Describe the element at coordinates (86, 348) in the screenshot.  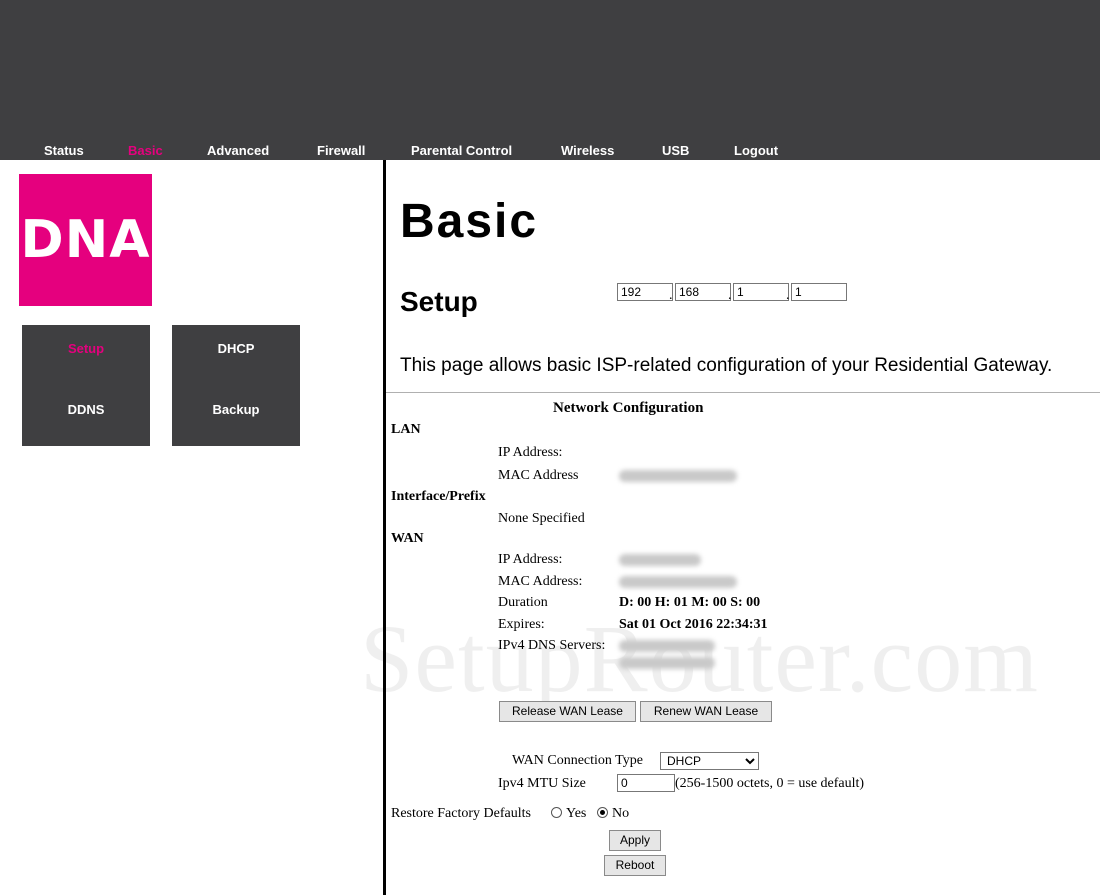
I see `subnav-setup: Setup` at that location.